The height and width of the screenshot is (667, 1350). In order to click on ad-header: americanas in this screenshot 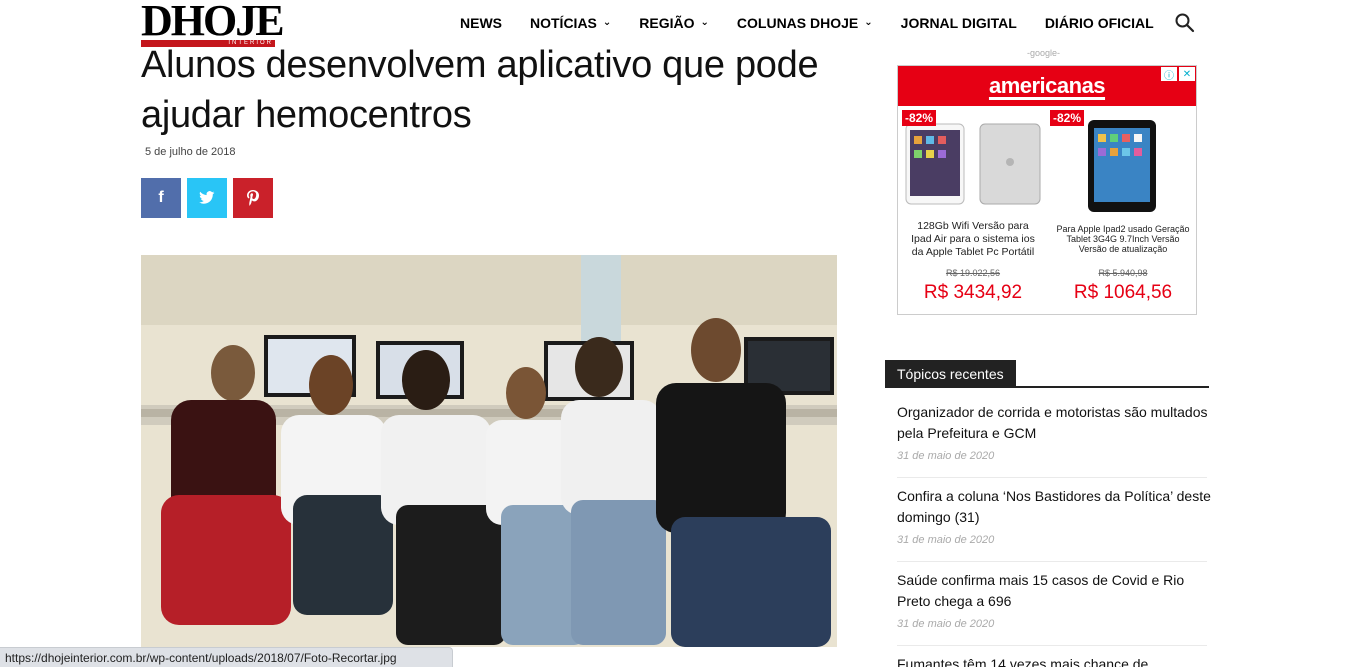, I will do `click(1047, 86)`.